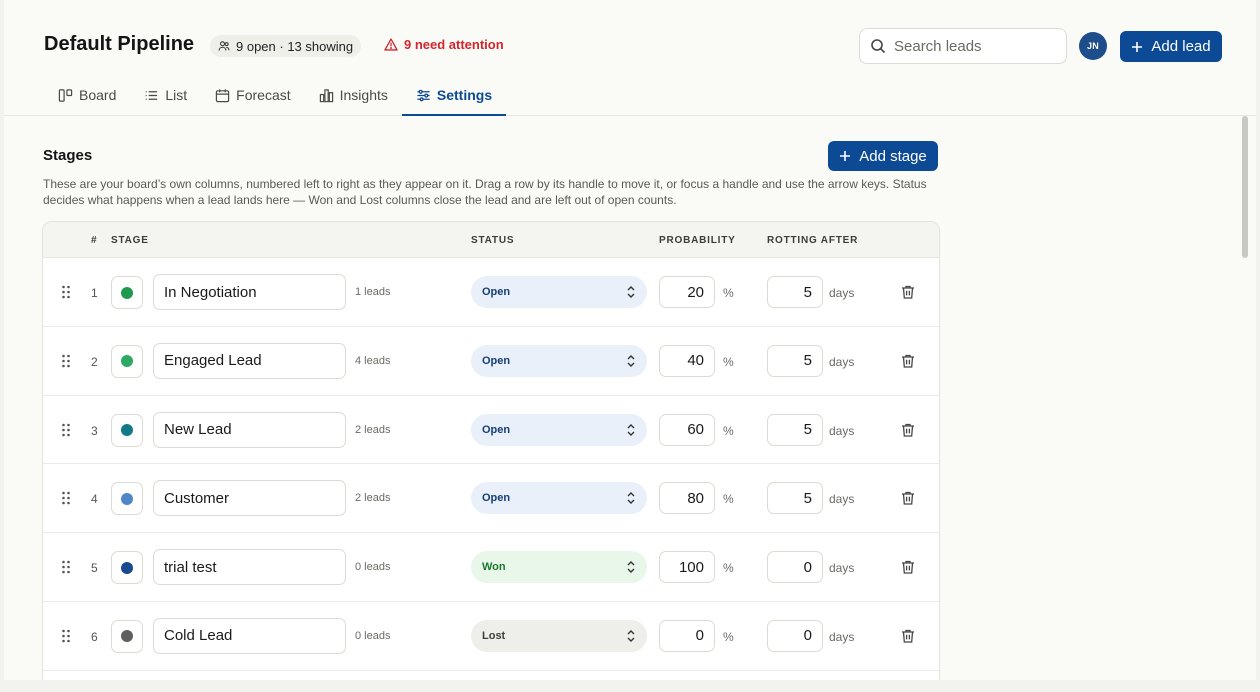  I want to click on view-tabs: Board List Forecast Insights Settings, so click(275, 96).